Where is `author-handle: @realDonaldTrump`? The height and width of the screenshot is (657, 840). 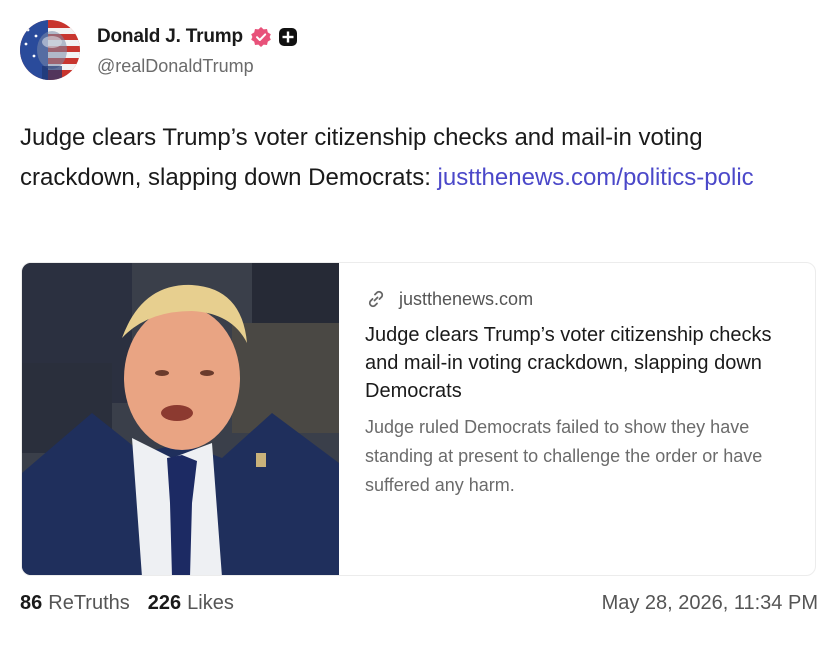 author-handle: @realDonaldTrump is located at coordinates (197, 66).